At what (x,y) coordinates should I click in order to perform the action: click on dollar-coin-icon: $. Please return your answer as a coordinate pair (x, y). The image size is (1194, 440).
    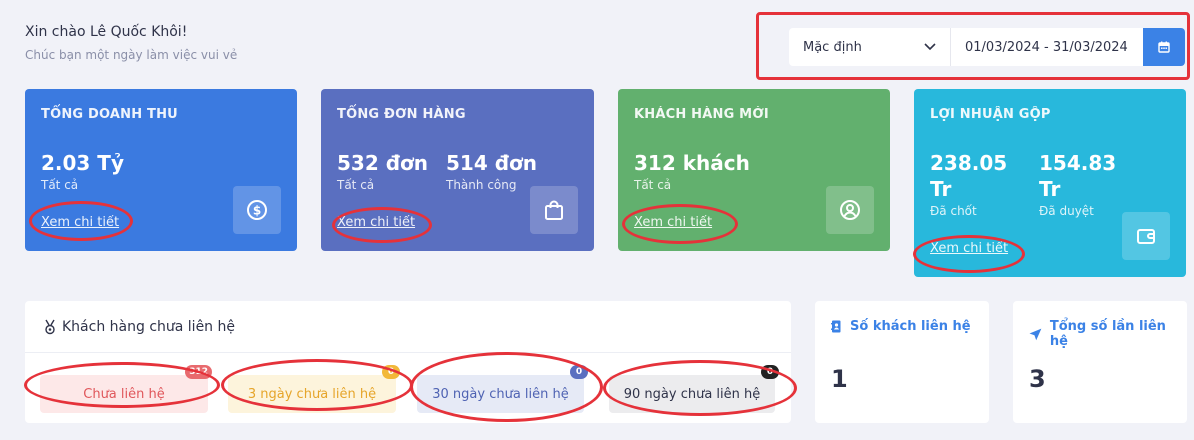
    Looking at the image, I should click on (257, 210).